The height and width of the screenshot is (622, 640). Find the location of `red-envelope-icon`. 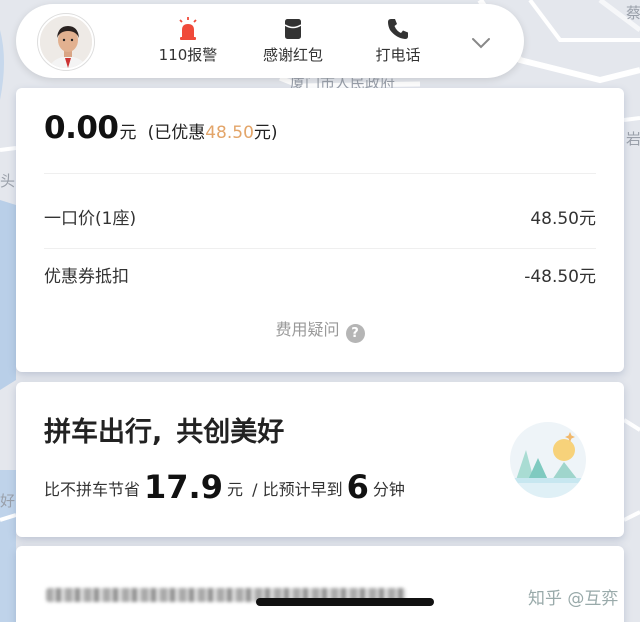

red-envelope-icon is located at coordinates (293, 29).